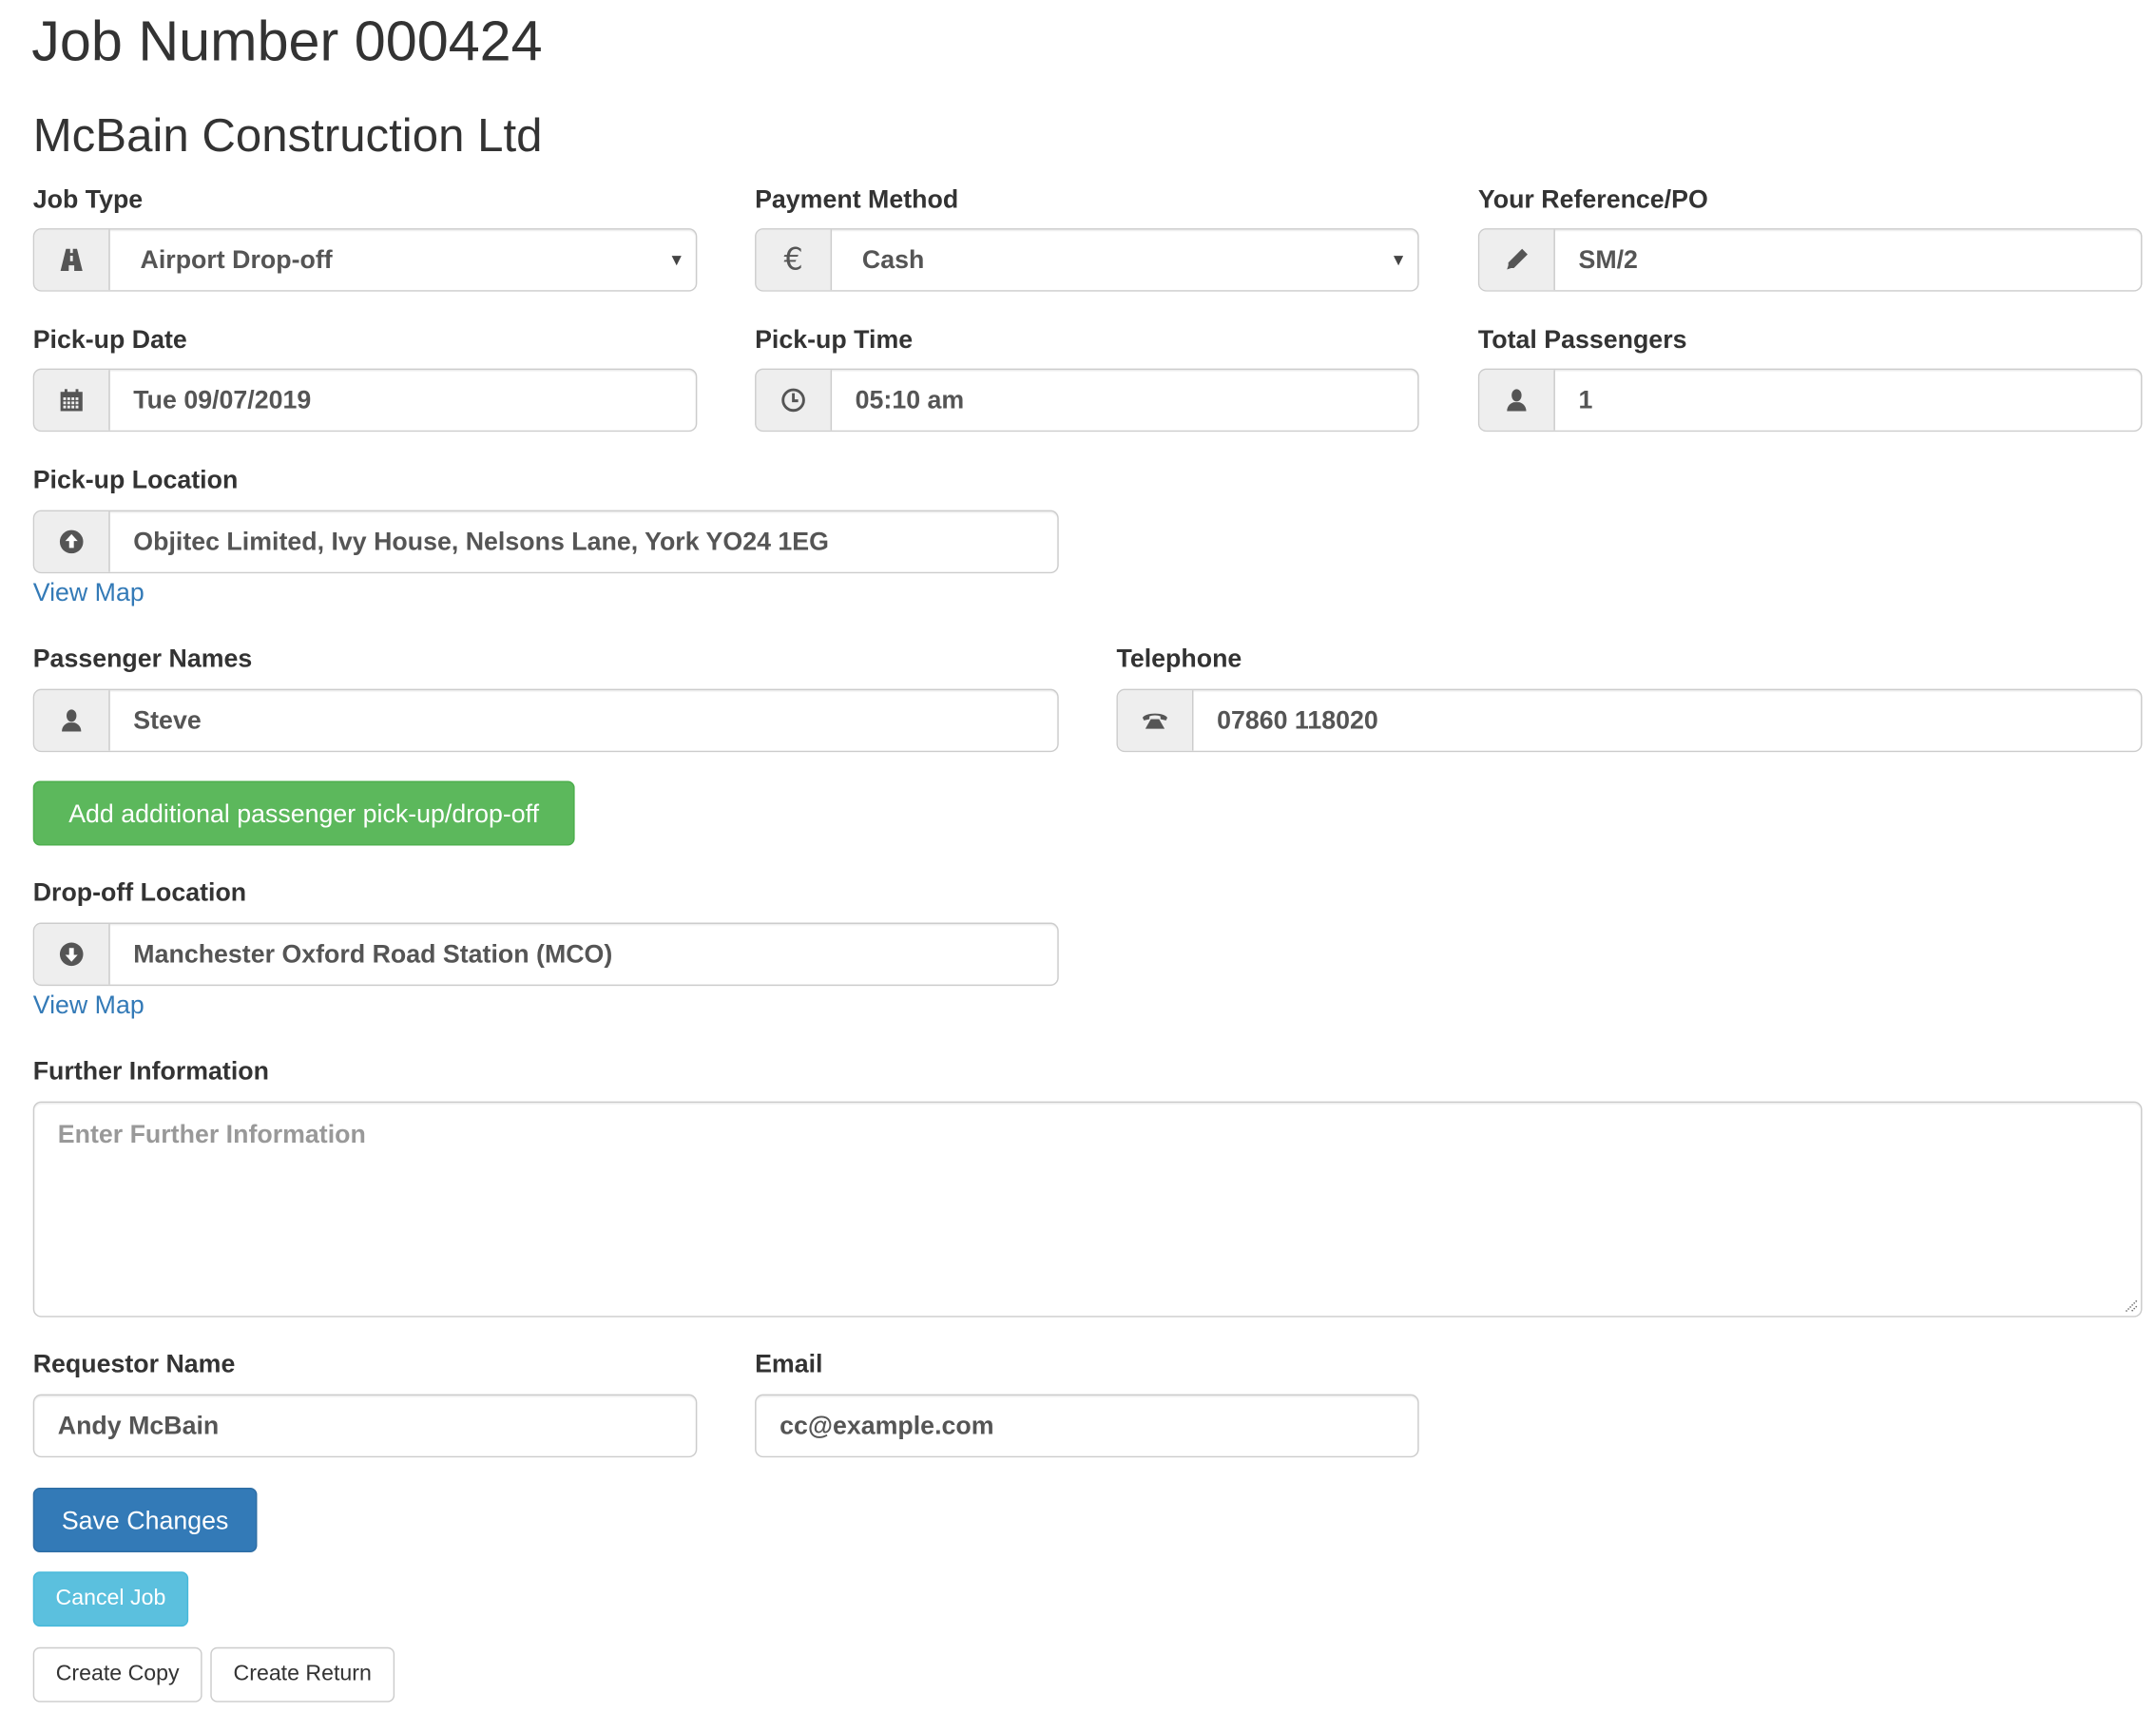 This screenshot has height=1713, width=2156. What do you see at coordinates (302, 1674) in the screenshot?
I see `create-return-button: Create Return` at bounding box center [302, 1674].